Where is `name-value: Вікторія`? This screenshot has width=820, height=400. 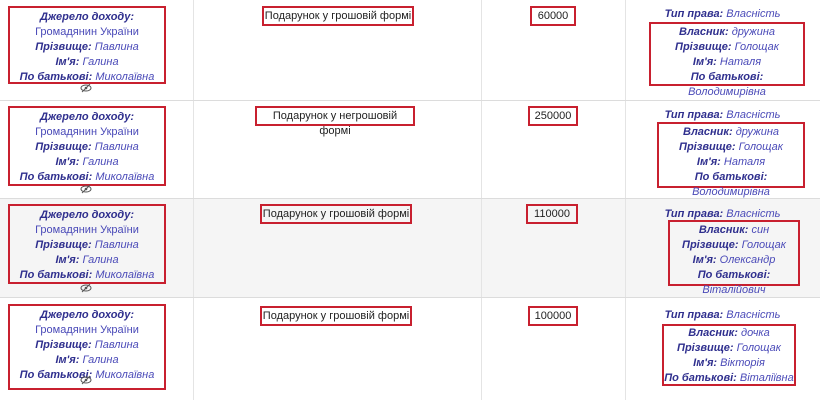
name-value: Вікторія is located at coordinates (742, 363).